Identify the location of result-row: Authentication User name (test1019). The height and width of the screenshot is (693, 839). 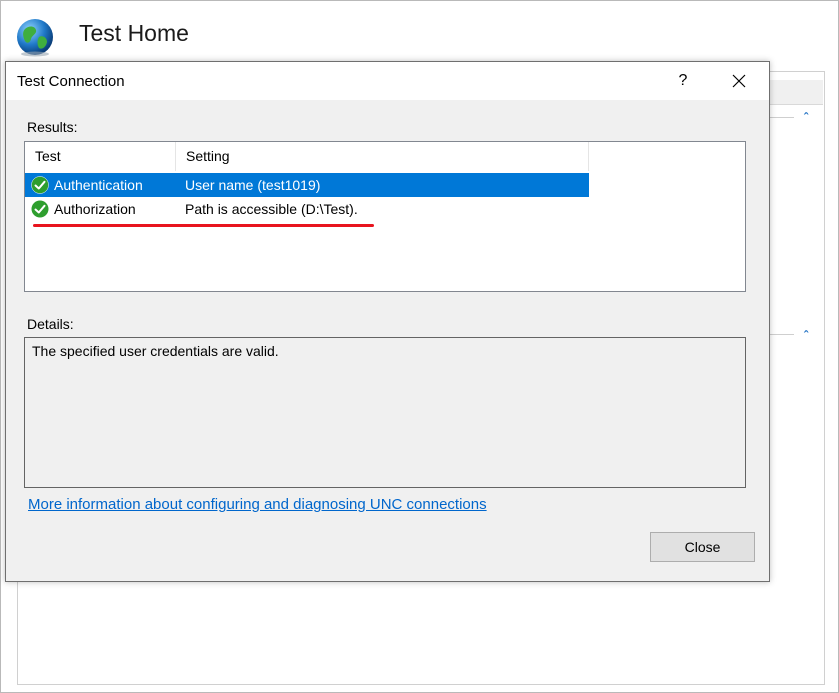
(307, 185).